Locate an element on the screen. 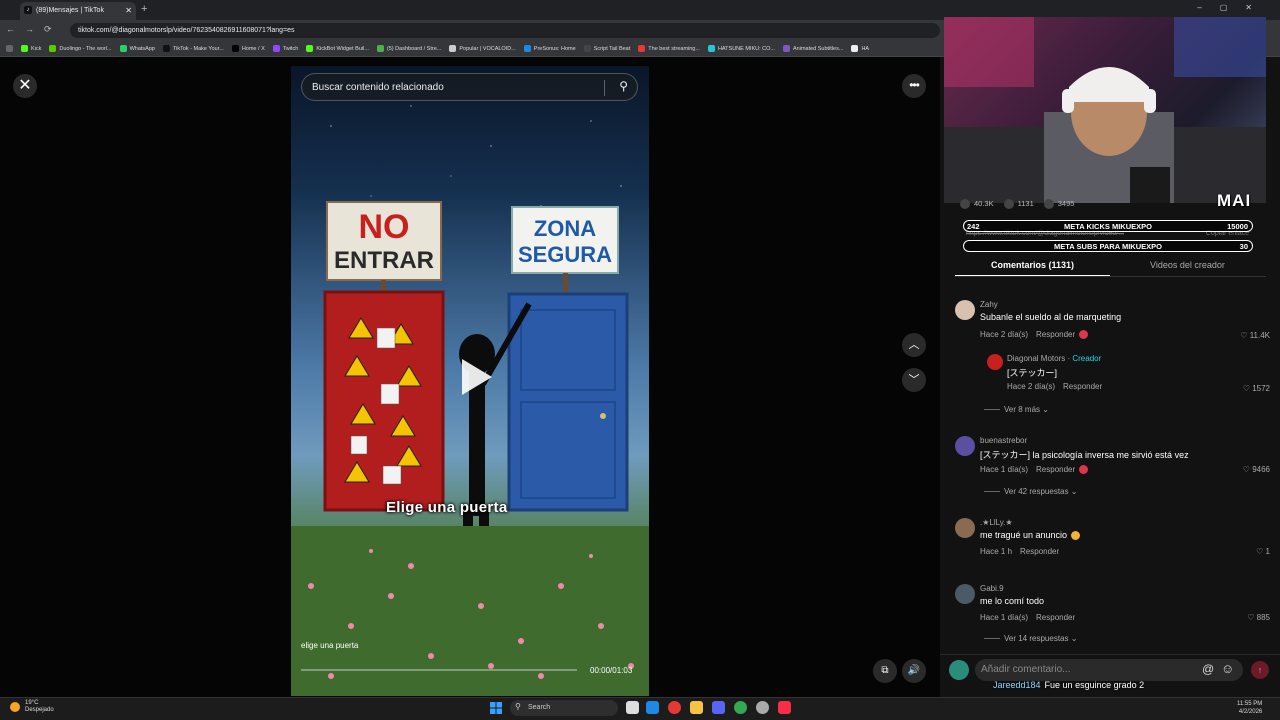 The height and width of the screenshot is (720, 1280). nav-buttons: ←→⟳ is located at coordinates (34, 29).